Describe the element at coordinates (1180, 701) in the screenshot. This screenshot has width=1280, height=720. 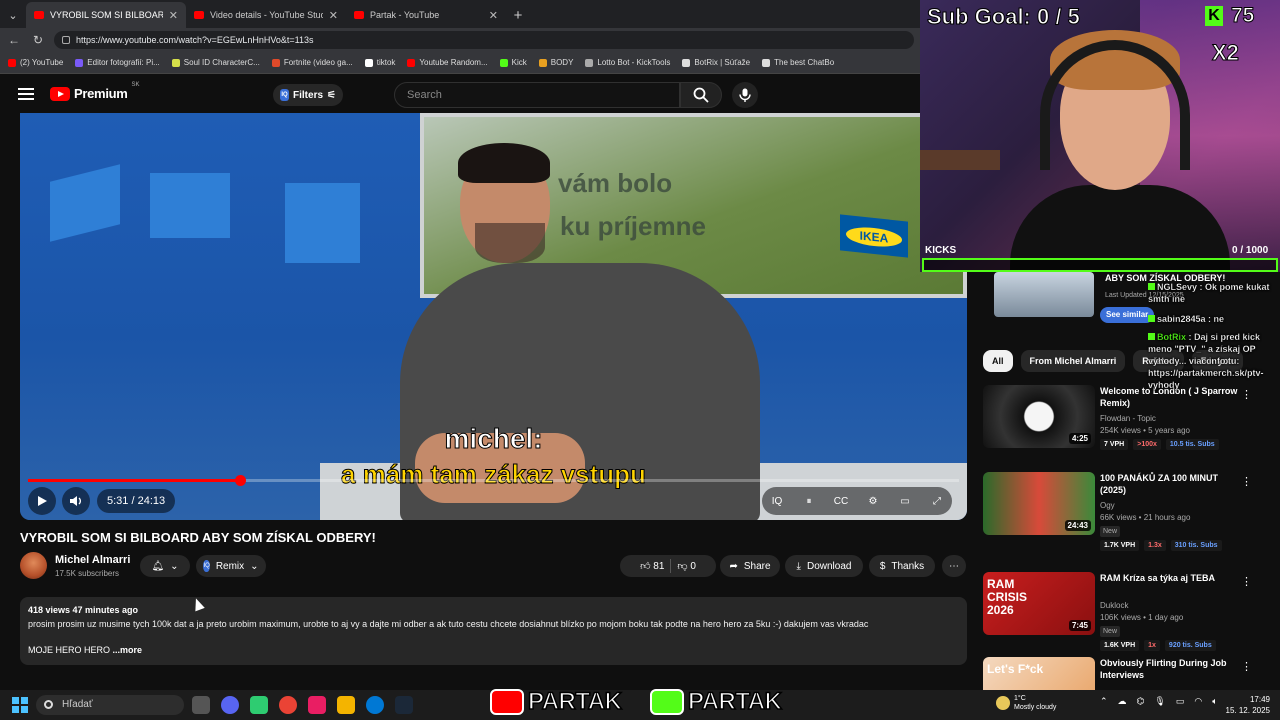
I see `display-icon: ▭` at that location.